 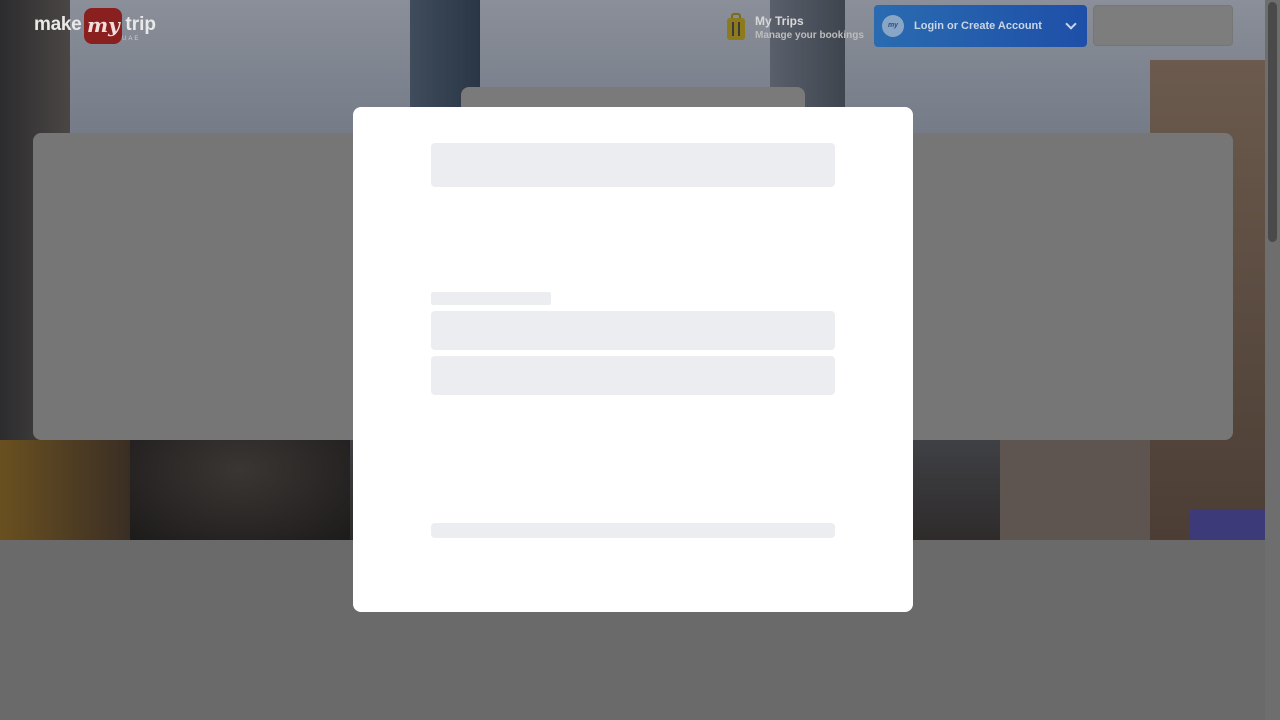 What do you see at coordinates (1075, 490) in the screenshot?
I see `building-lower-right` at bounding box center [1075, 490].